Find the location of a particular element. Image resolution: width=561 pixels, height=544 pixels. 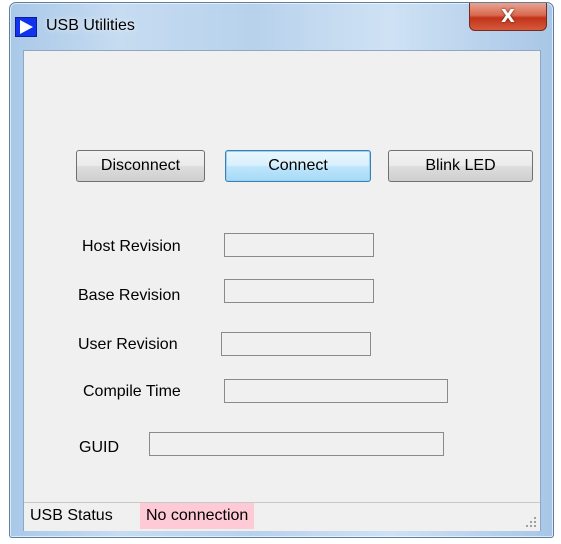

compile-time-field is located at coordinates (336, 391).